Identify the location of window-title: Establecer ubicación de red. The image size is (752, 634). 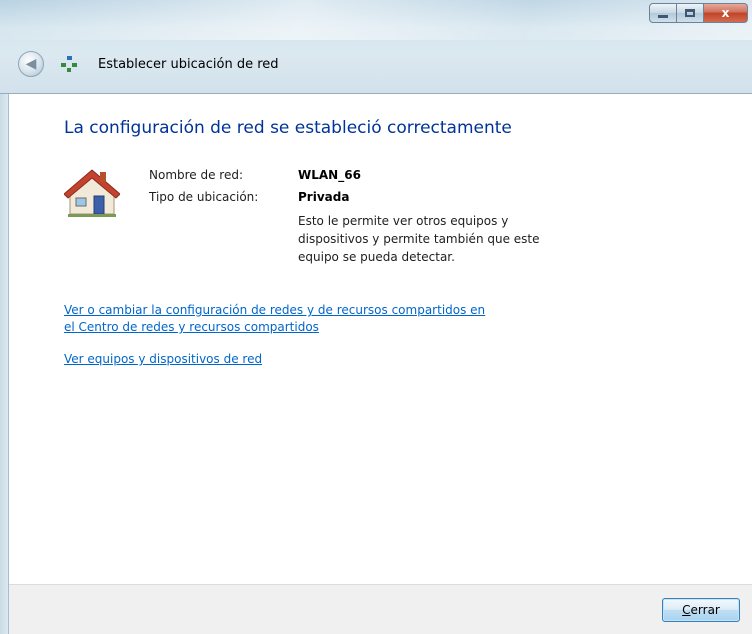
(188, 64).